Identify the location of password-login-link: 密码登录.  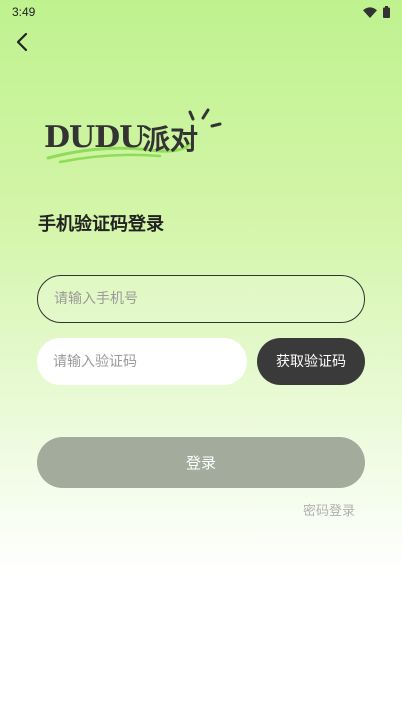
(329, 509).